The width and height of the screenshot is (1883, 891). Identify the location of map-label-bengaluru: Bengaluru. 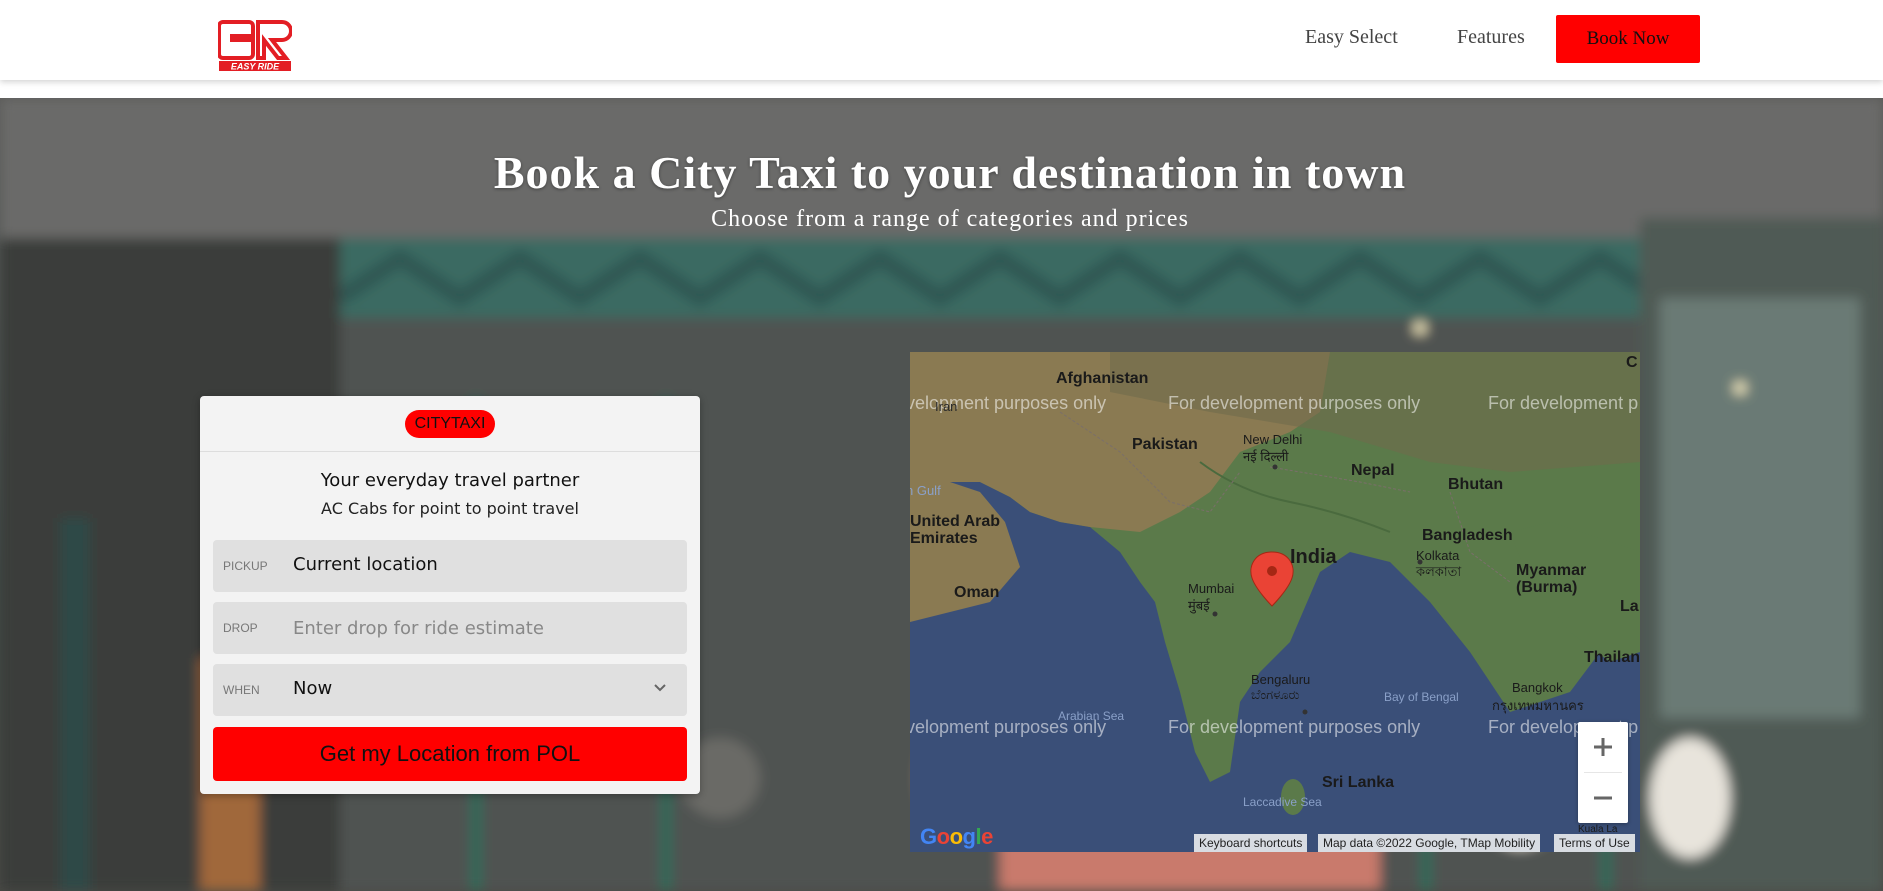
(1281, 679).